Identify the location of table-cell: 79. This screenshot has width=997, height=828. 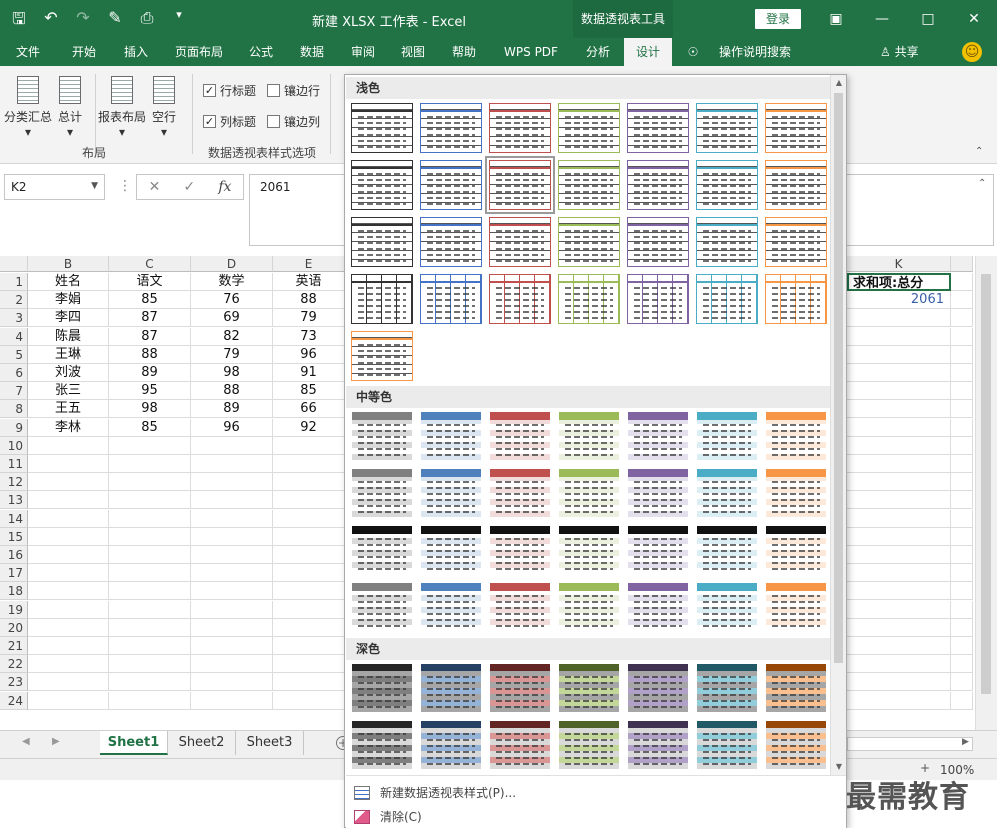
(232, 355).